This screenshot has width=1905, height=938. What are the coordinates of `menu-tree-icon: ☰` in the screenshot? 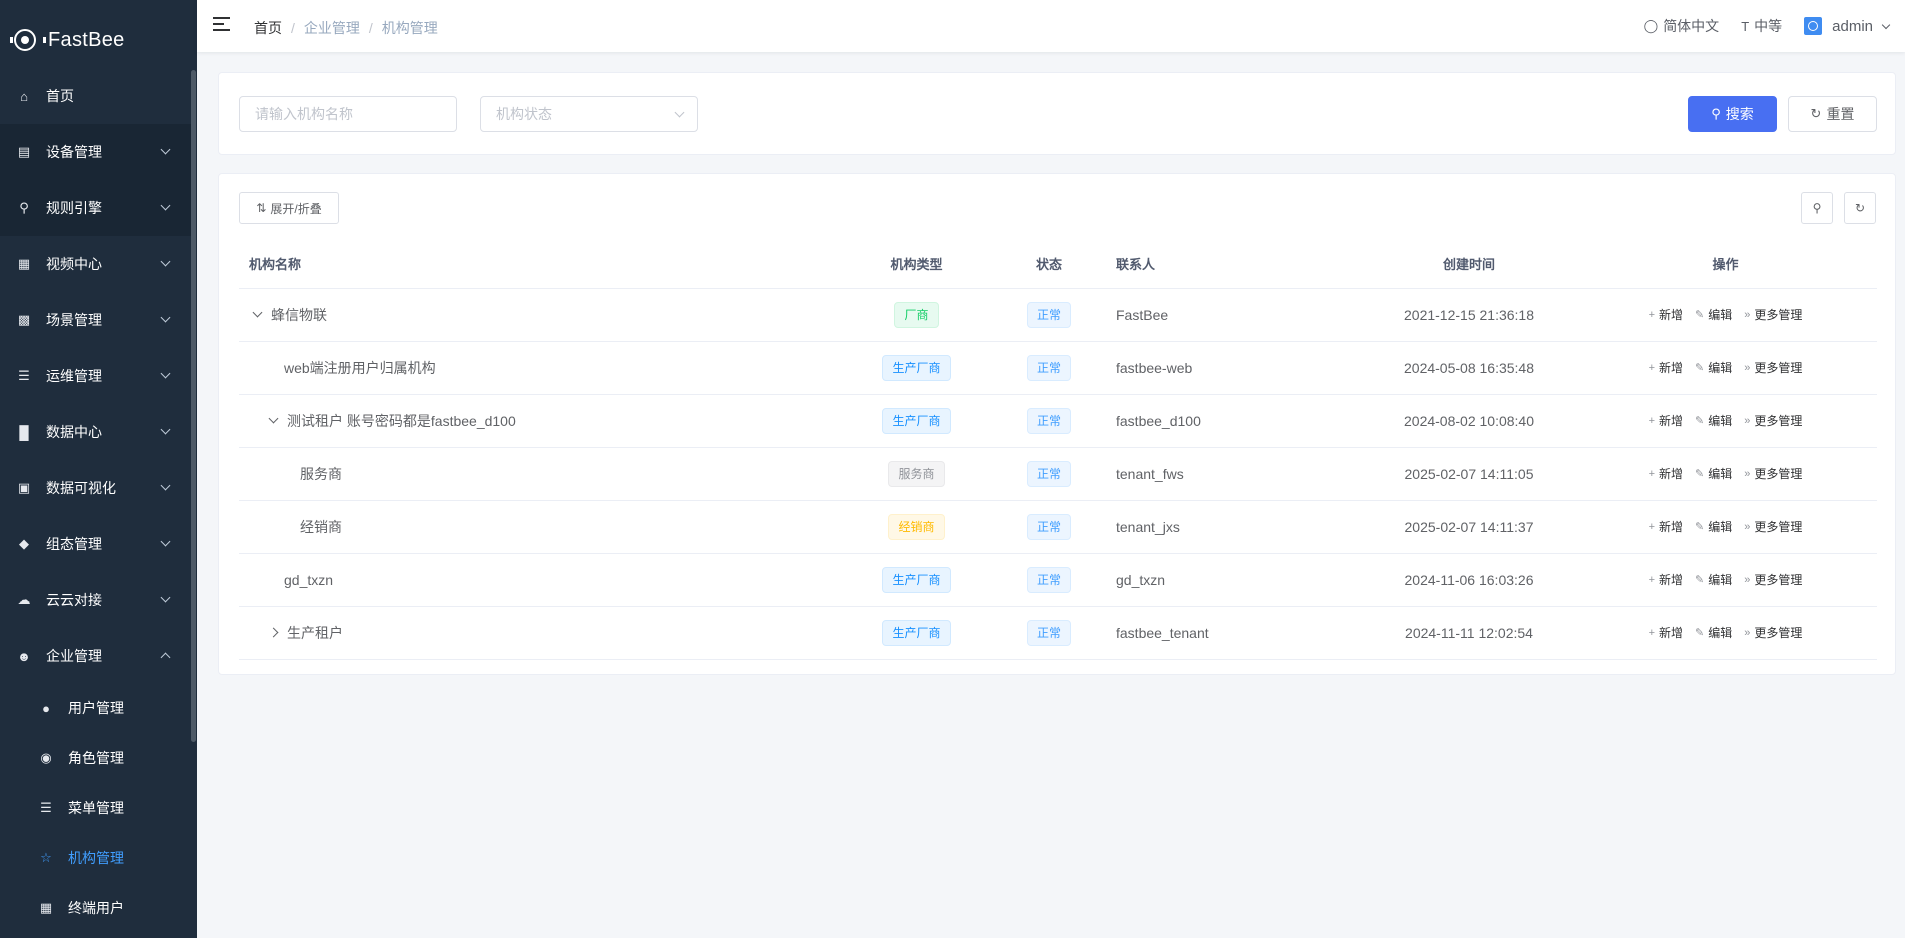 It's located at (46, 807).